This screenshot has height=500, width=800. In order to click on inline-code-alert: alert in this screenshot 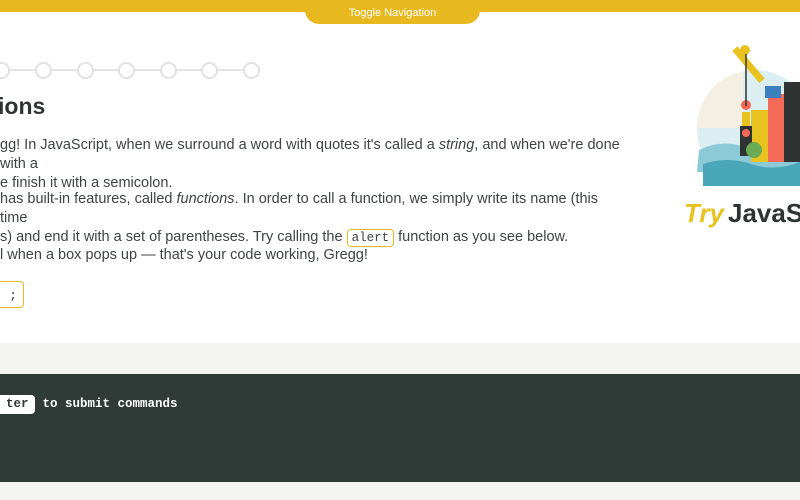, I will do `click(370, 238)`.